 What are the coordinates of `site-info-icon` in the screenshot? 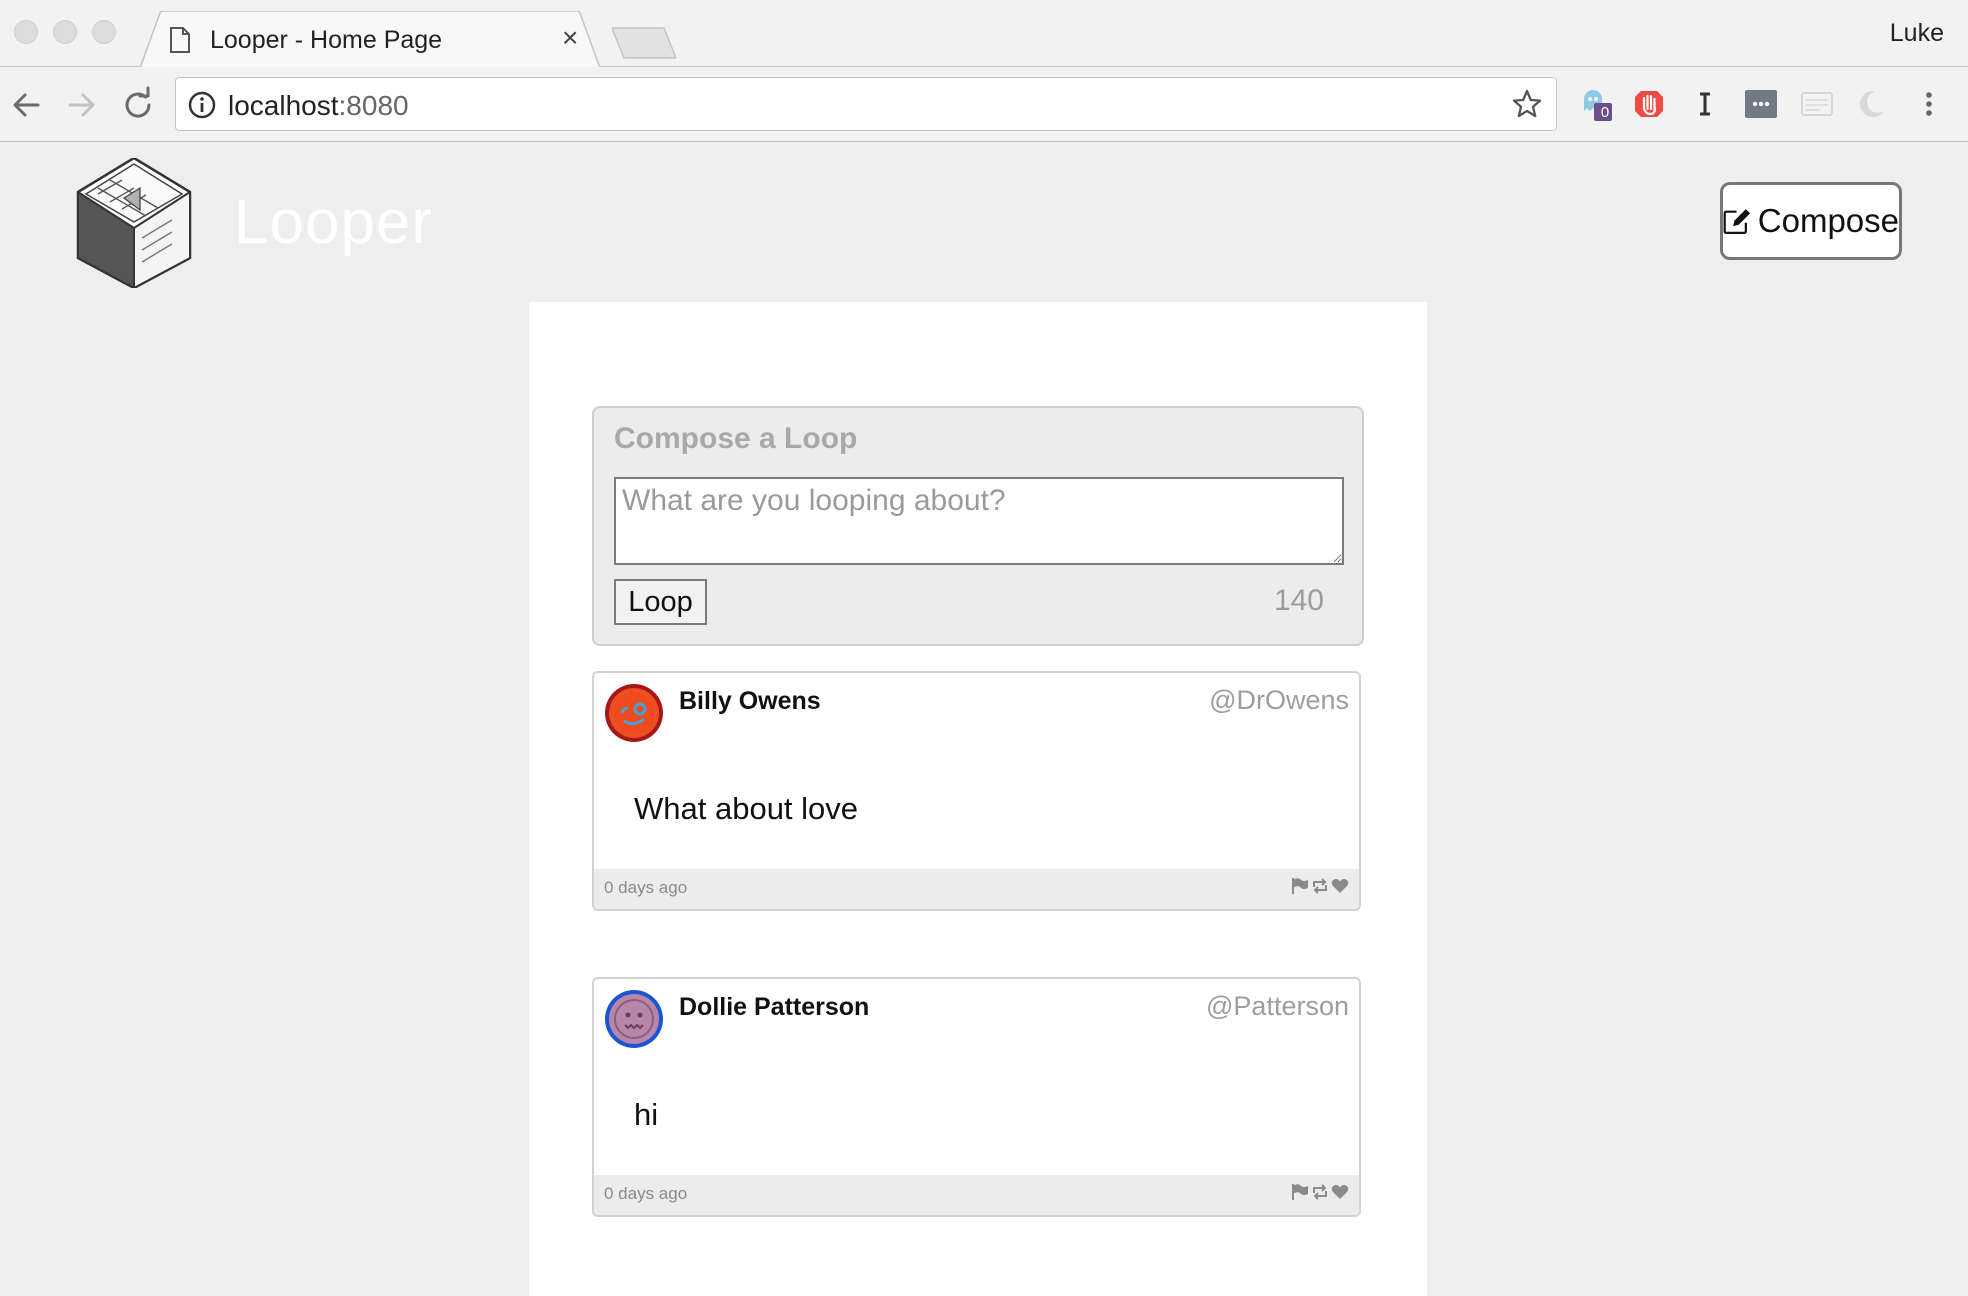 It's located at (202, 105).